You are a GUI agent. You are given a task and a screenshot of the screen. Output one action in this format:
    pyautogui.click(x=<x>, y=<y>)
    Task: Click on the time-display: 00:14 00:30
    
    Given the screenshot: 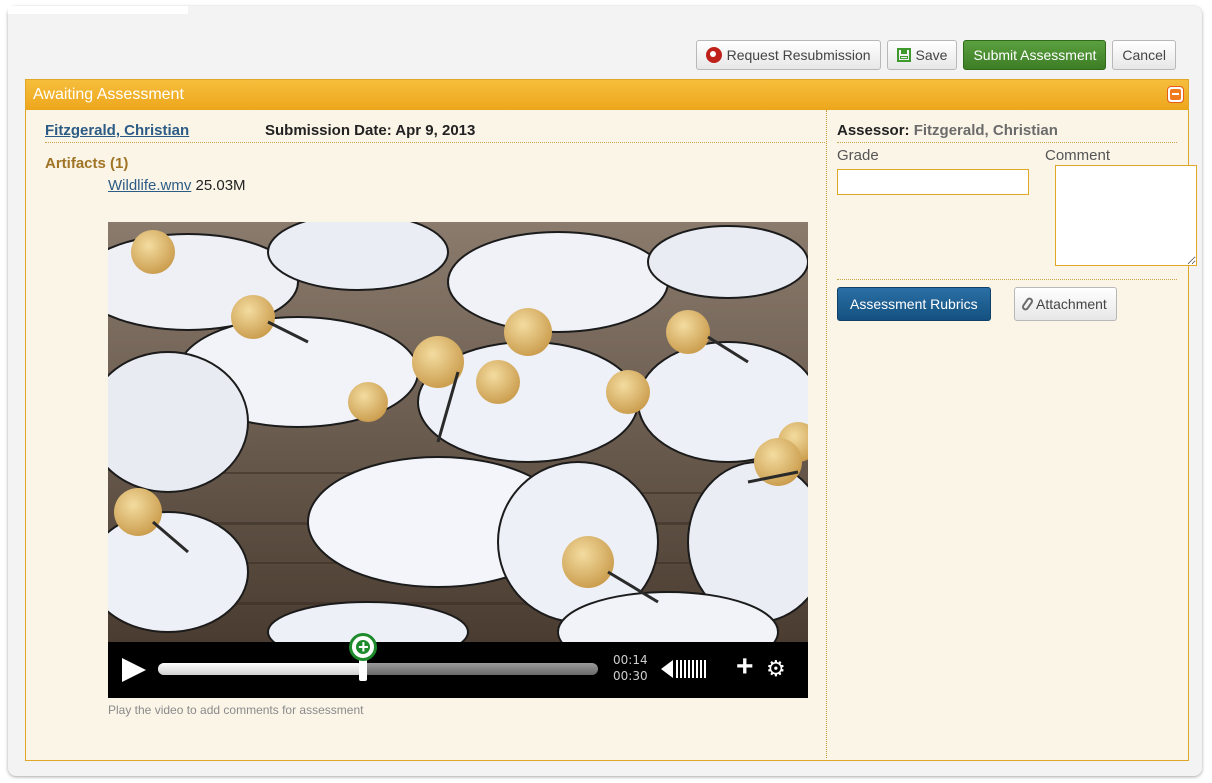 What is the action you would take?
    pyautogui.click(x=630, y=668)
    